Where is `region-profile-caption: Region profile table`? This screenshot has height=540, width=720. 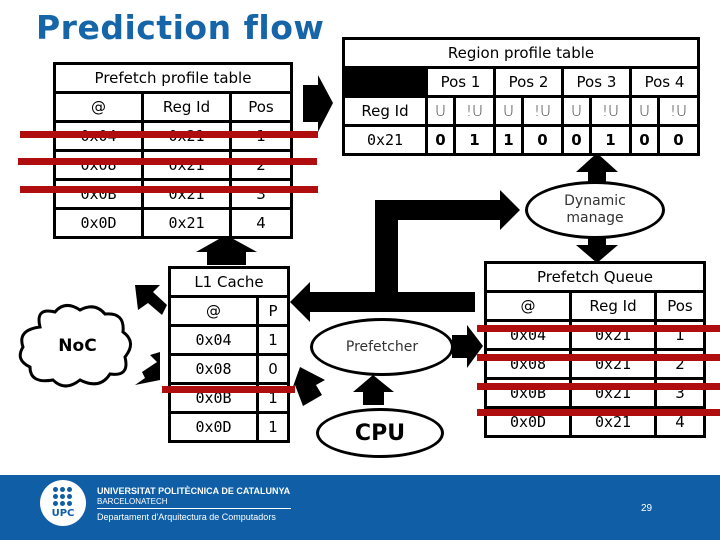
region-profile-caption: Region profile table is located at coordinates (521, 53).